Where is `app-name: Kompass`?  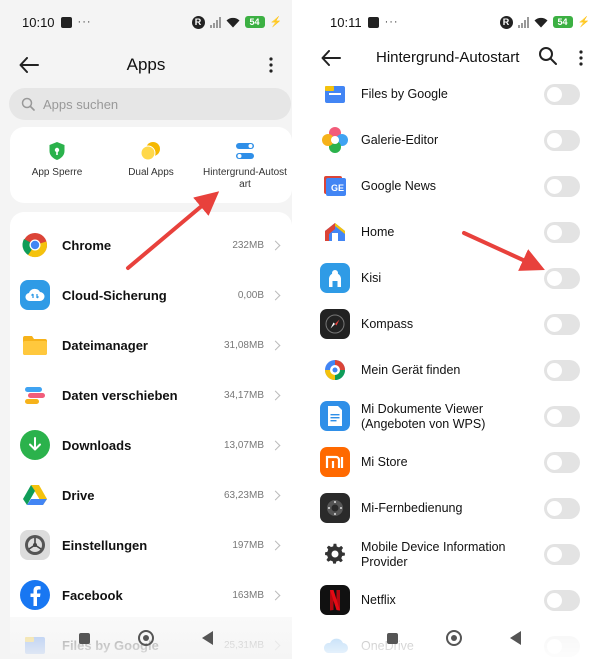
app-name: Kompass is located at coordinates (387, 324).